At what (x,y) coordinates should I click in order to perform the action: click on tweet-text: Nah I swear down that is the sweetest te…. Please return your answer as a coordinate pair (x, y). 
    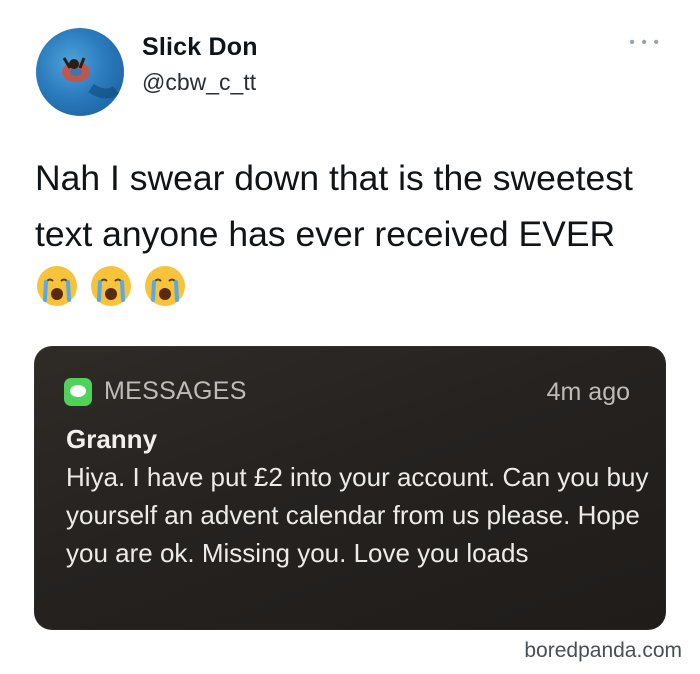
    Looking at the image, I should click on (334, 206).